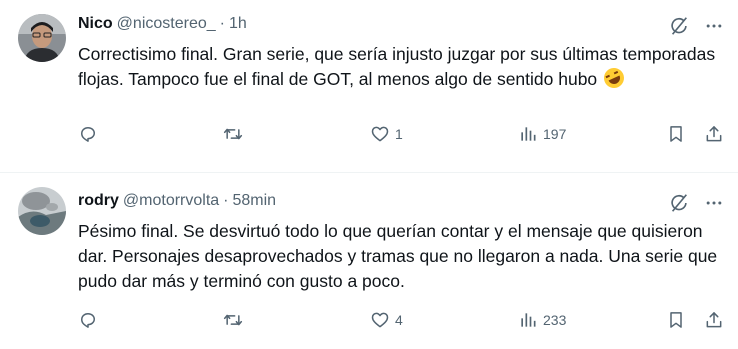 This screenshot has width=738, height=349. What do you see at coordinates (555, 320) in the screenshot?
I see `view-count: 233` at bounding box center [555, 320].